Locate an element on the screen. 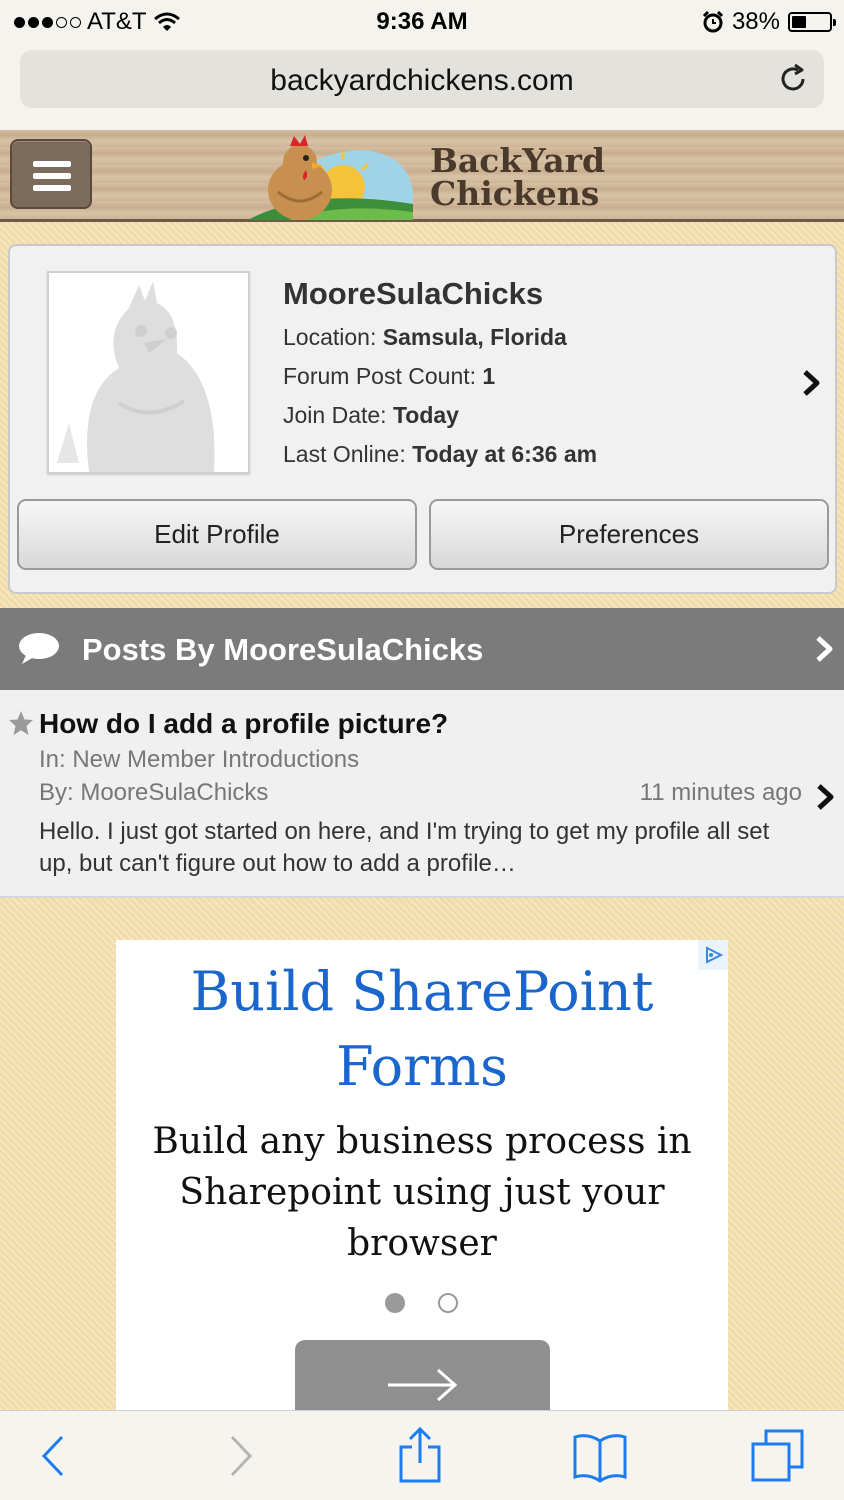 This screenshot has height=1500, width=844. last-online-label: Last Online: is located at coordinates (344, 454).